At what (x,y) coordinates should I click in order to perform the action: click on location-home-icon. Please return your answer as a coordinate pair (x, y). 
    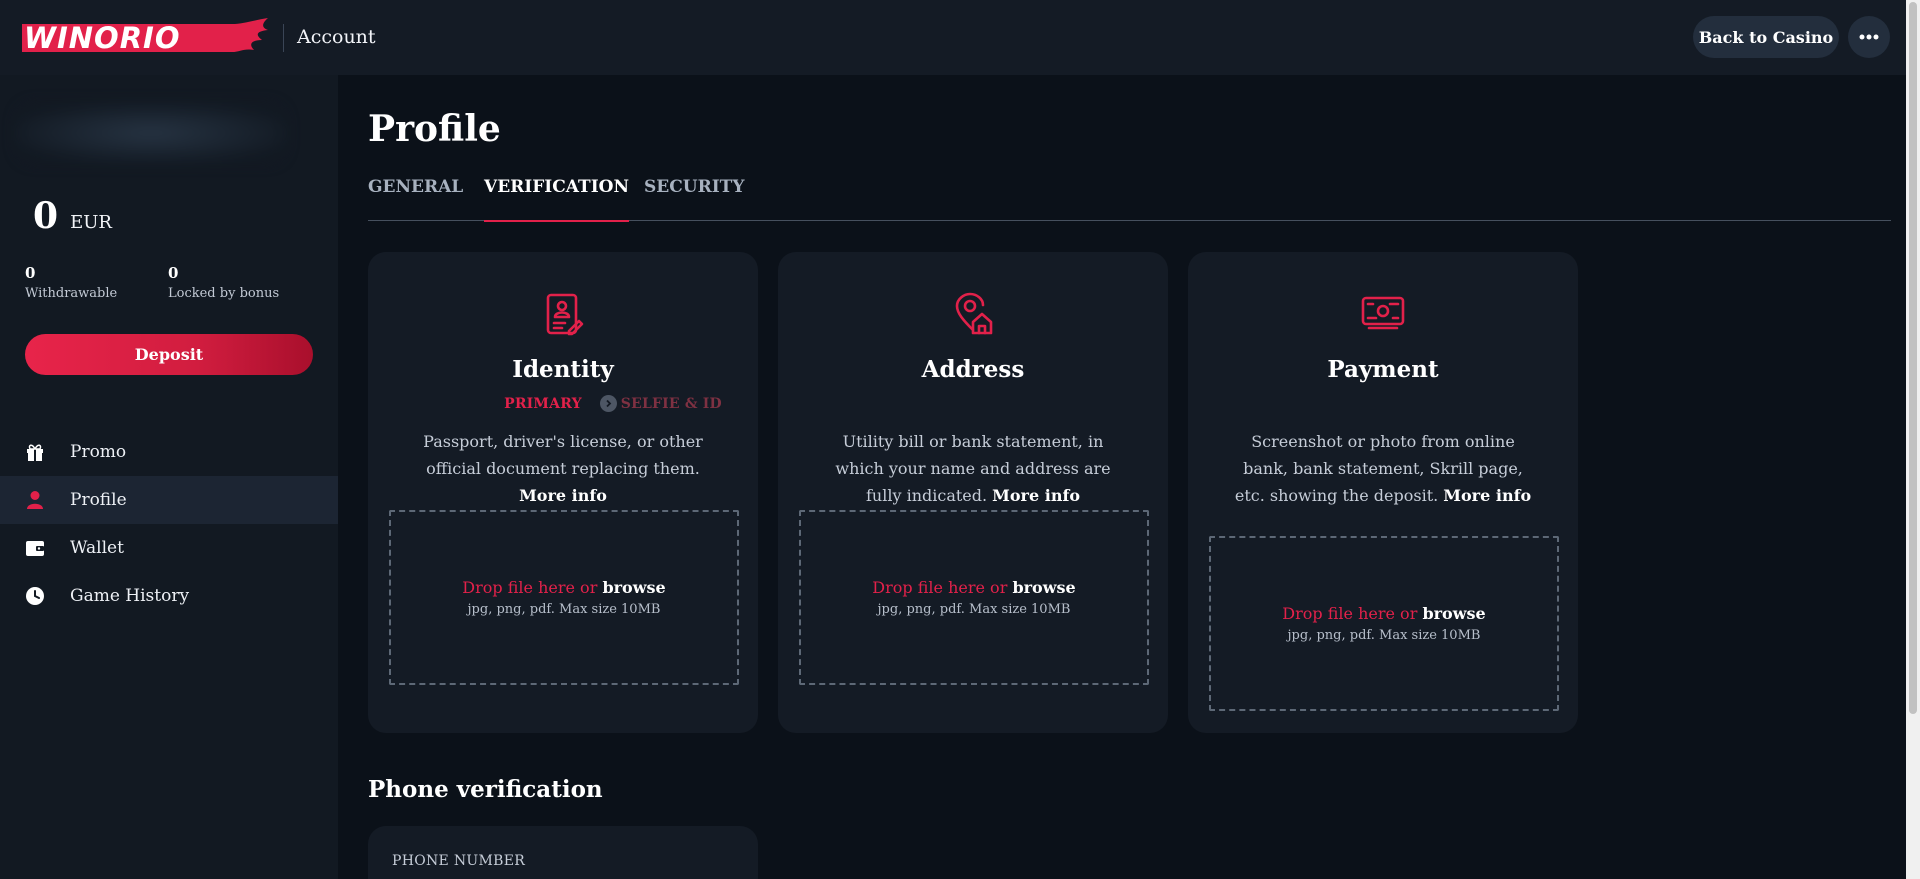
    Looking at the image, I should click on (973, 314).